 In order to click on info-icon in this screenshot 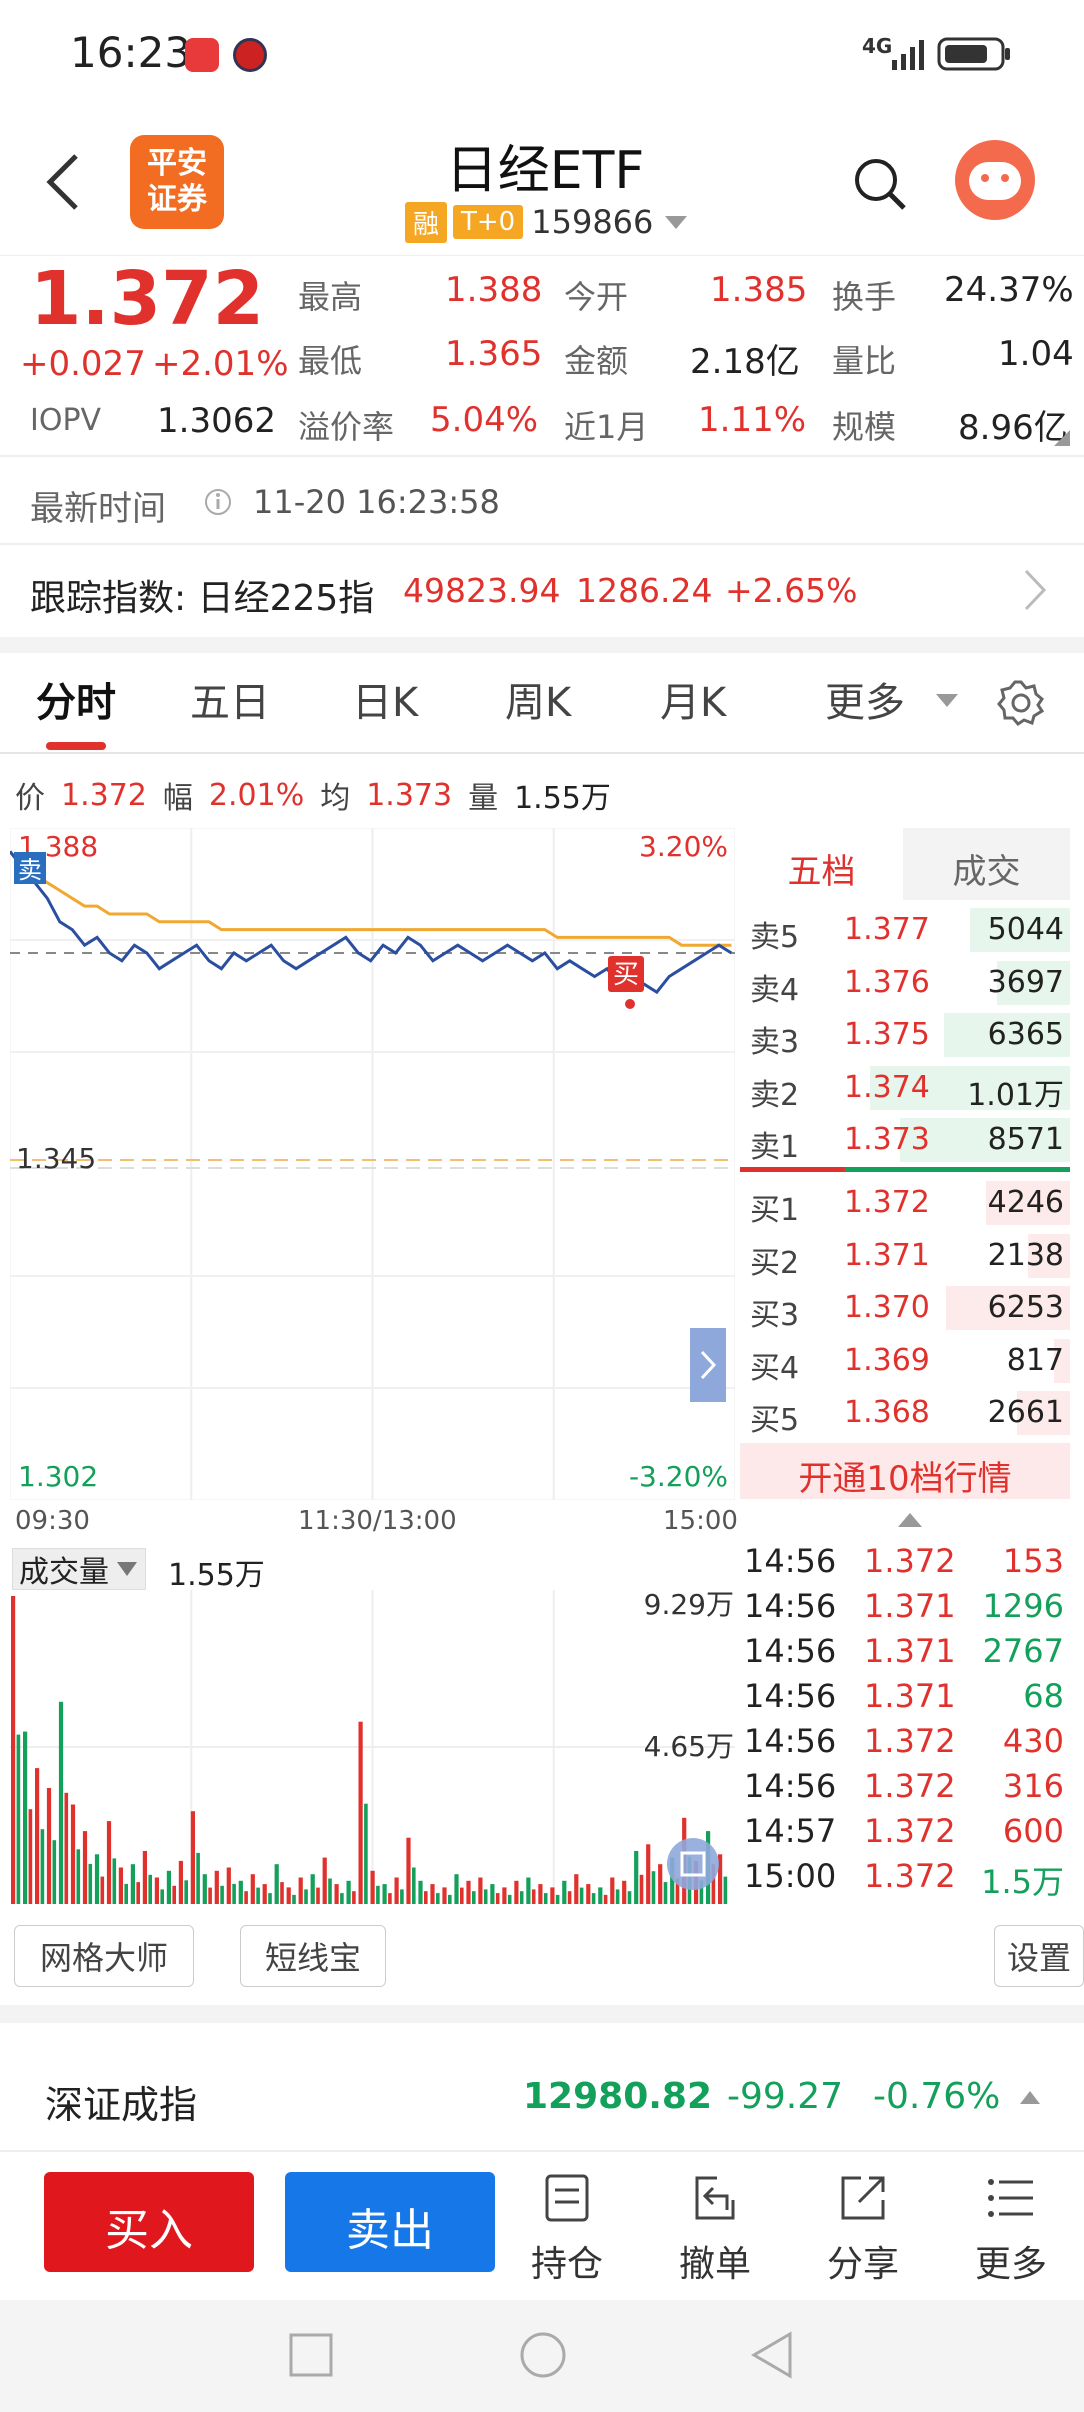, I will do `click(218, 502)`.